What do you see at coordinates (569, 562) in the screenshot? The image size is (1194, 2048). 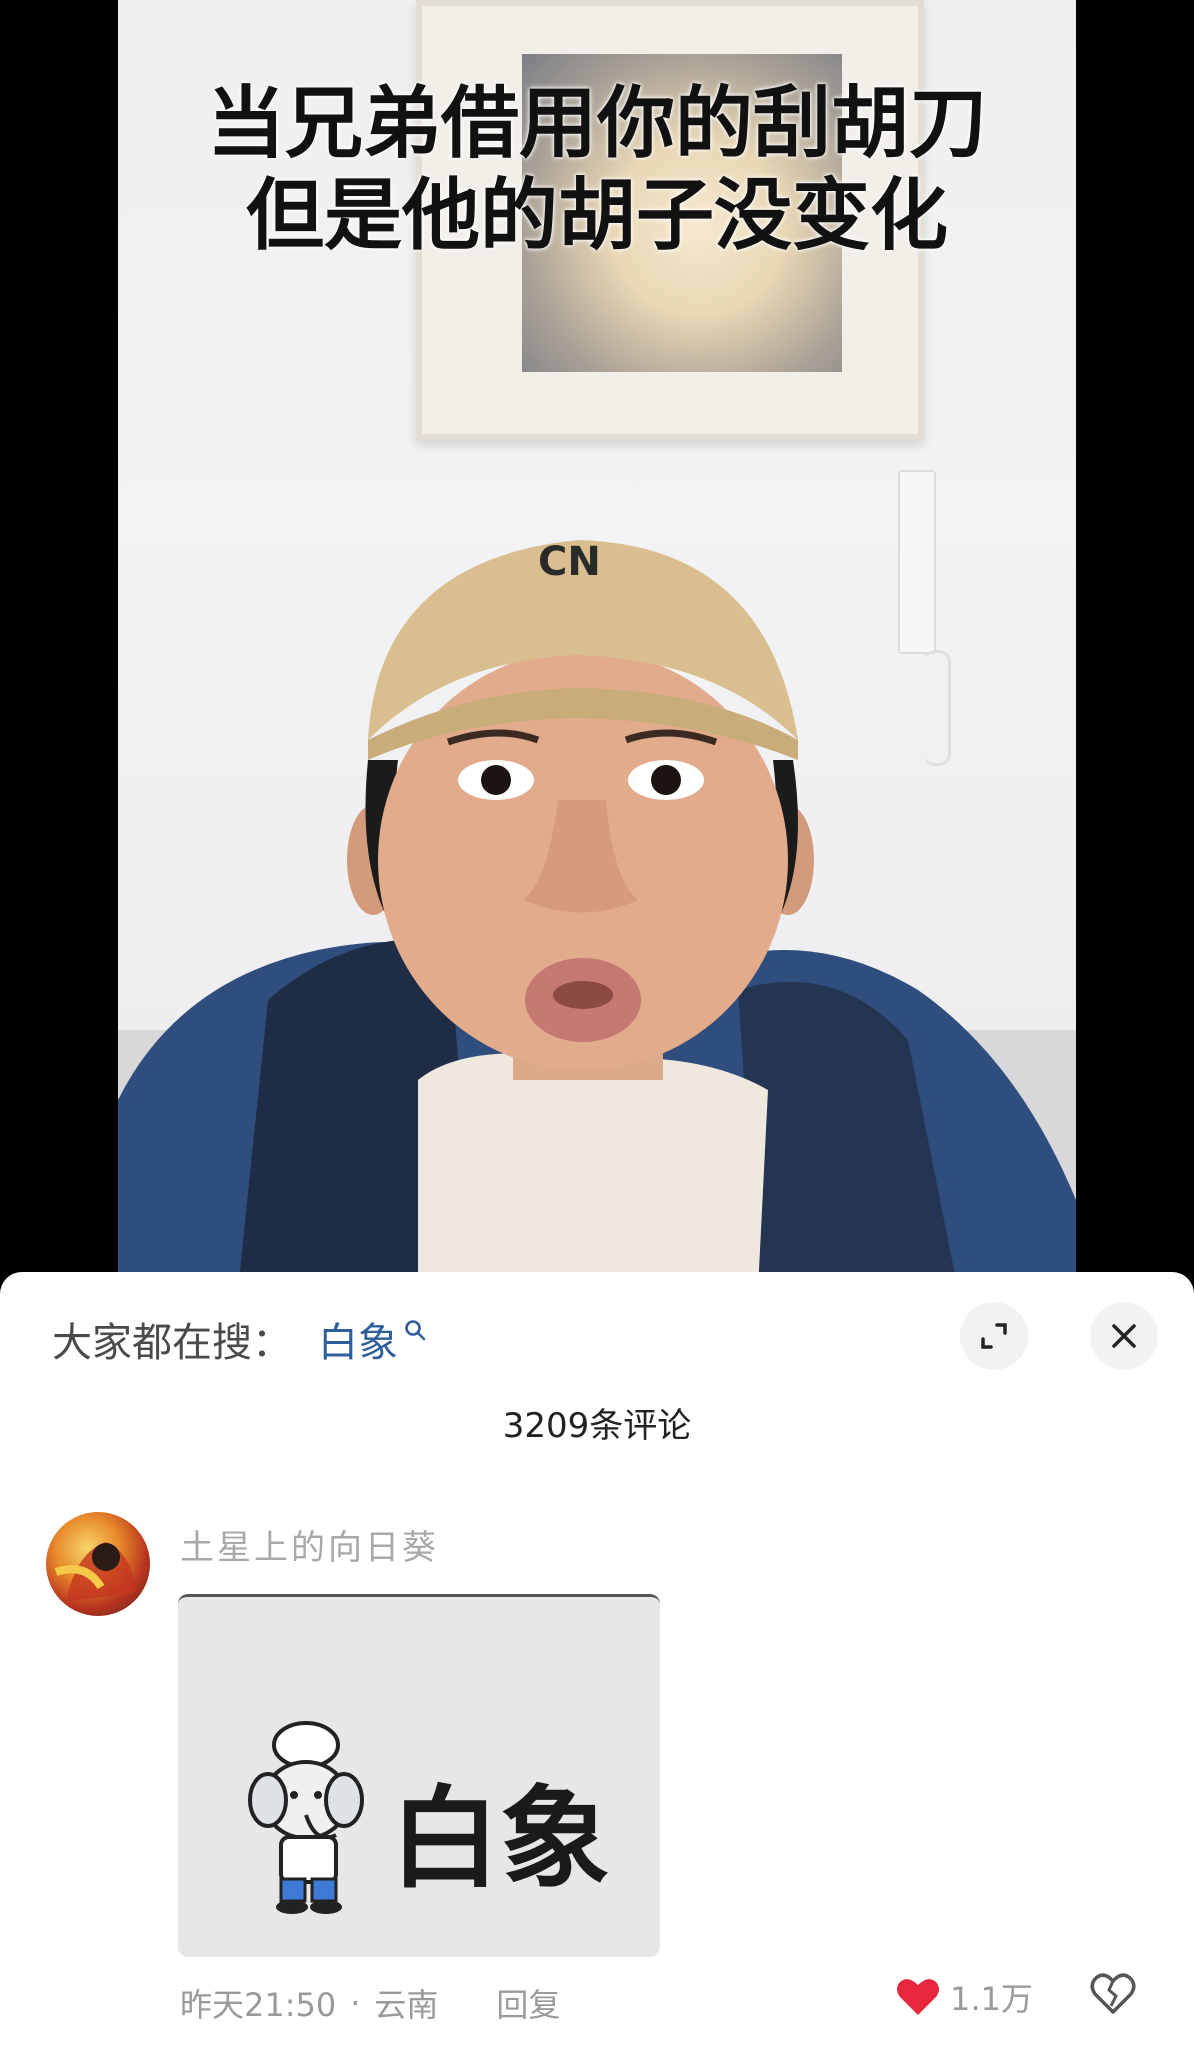 I see `cap-logo: CN` at bounding box center [569, 562].